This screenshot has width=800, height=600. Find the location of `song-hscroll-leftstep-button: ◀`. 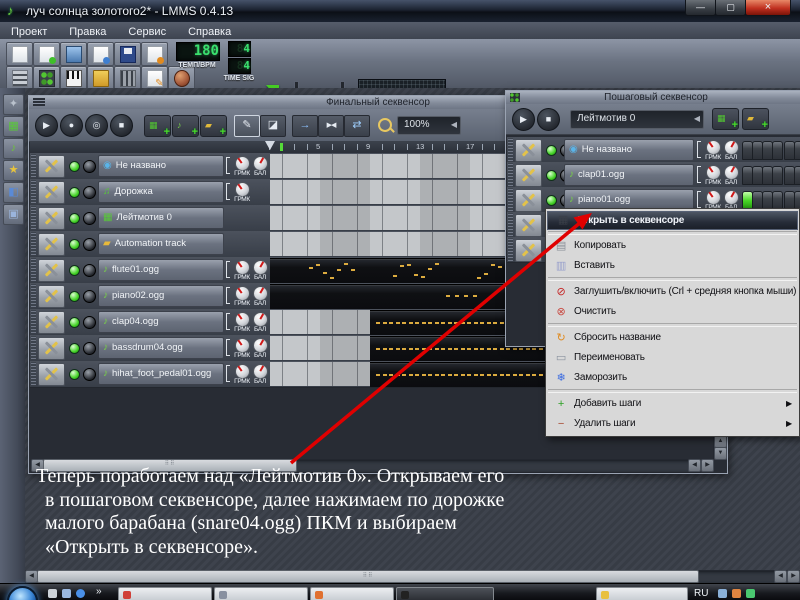

song-hscroll-leftstep-button: ◀ is located at coordinates (694, 465).